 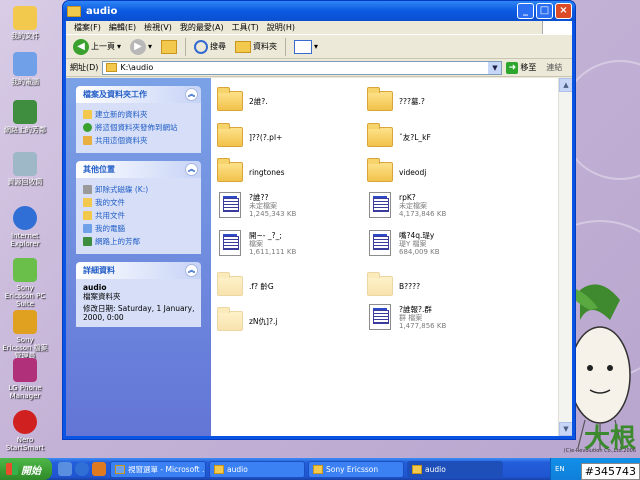 What do you see at coordinates (158, 27) in the screenshot?
I see `menu-view: 檢視(V)` at bounding box center [158, 27].